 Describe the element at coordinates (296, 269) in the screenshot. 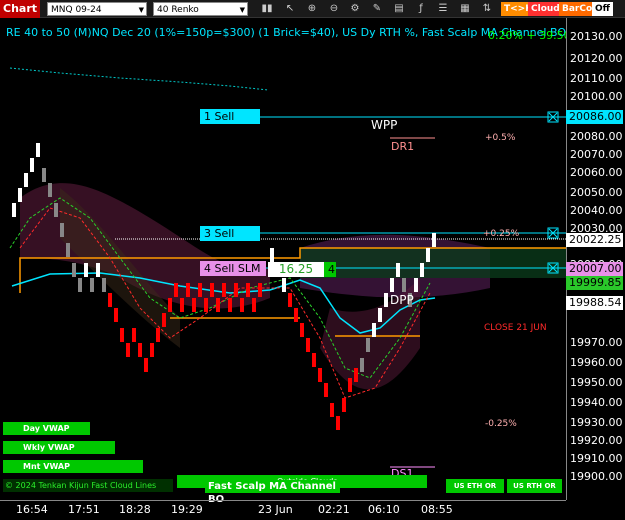

I see `pnl-box: 16.25` at that location.